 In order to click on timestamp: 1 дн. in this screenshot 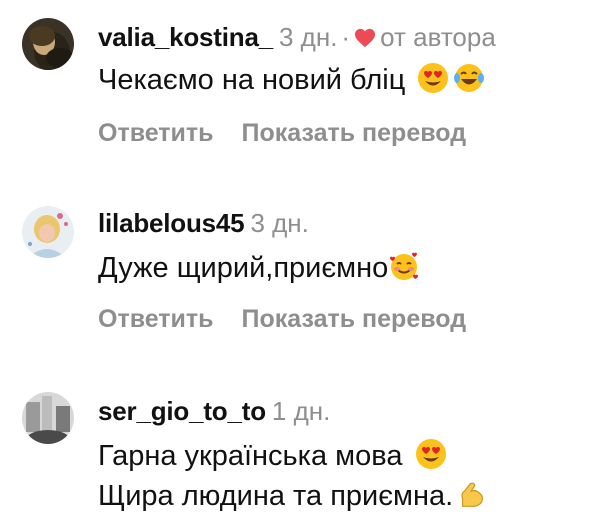, I will do `click(301, 411)`.